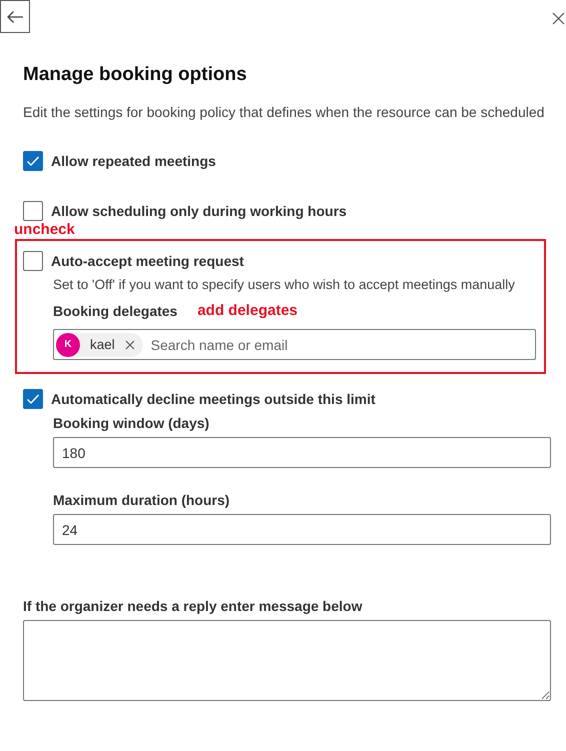 The width and height of the screenshot is (566, 751). I want to click on annotation-text: add delegates, so click(247, 310).